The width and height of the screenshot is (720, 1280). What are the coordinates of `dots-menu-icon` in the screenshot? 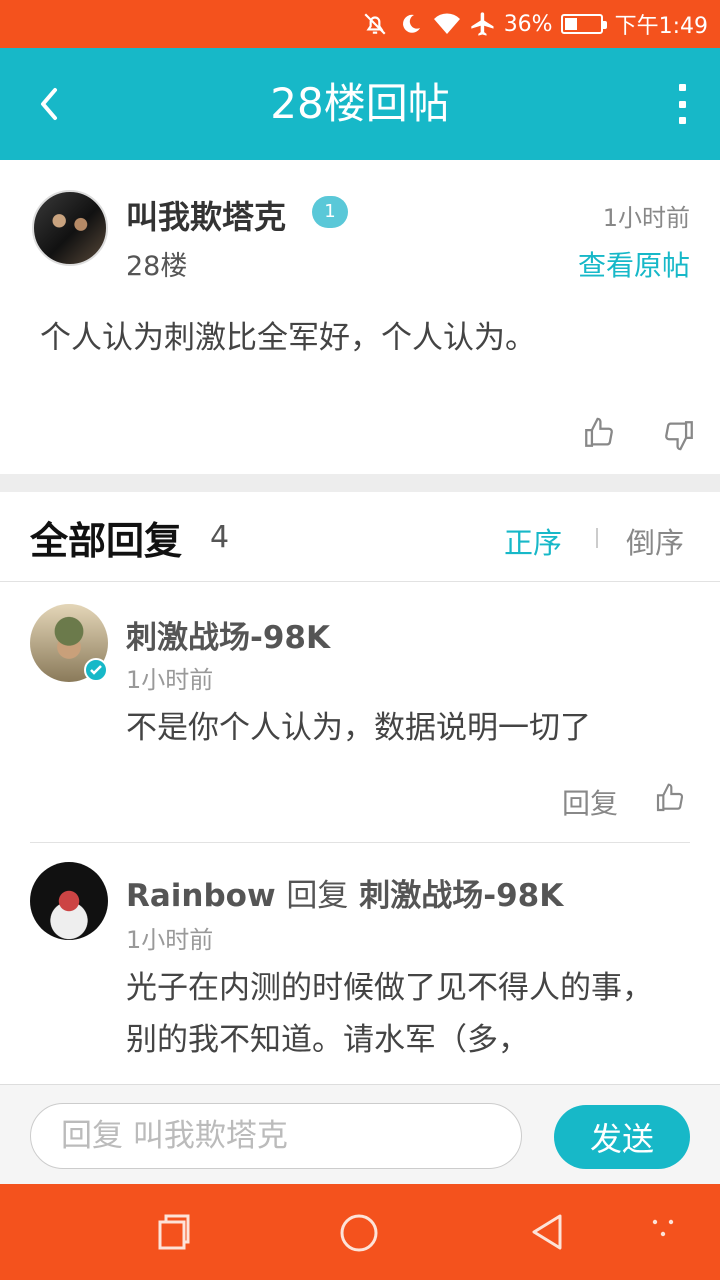 It's located at (663, 1228).